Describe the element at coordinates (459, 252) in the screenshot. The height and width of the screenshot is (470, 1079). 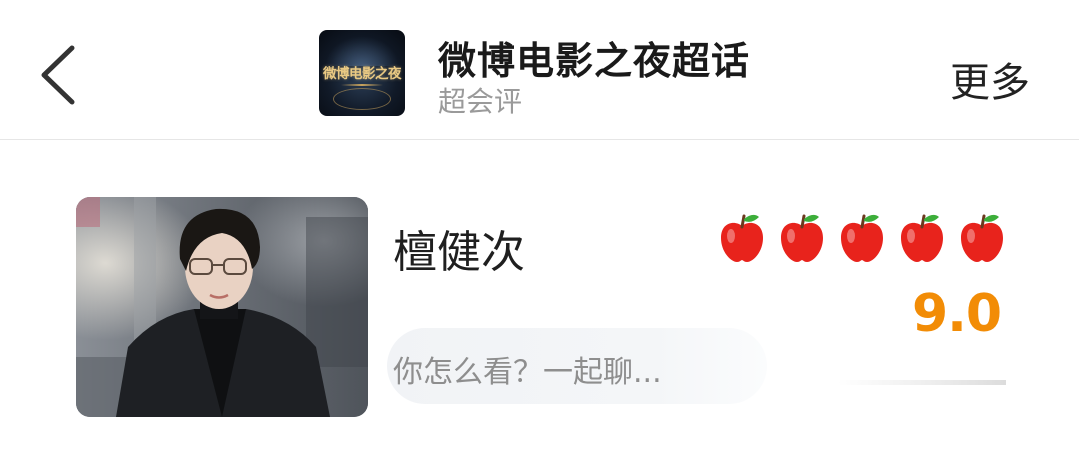
I see `actor-name: 檀健次` at that location.